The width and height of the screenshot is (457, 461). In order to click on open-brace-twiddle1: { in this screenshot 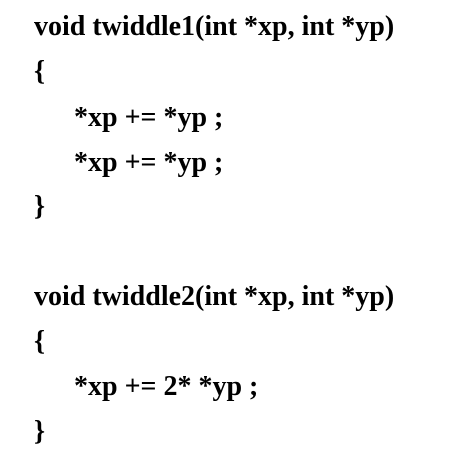, I will do `click(40, 71)`.